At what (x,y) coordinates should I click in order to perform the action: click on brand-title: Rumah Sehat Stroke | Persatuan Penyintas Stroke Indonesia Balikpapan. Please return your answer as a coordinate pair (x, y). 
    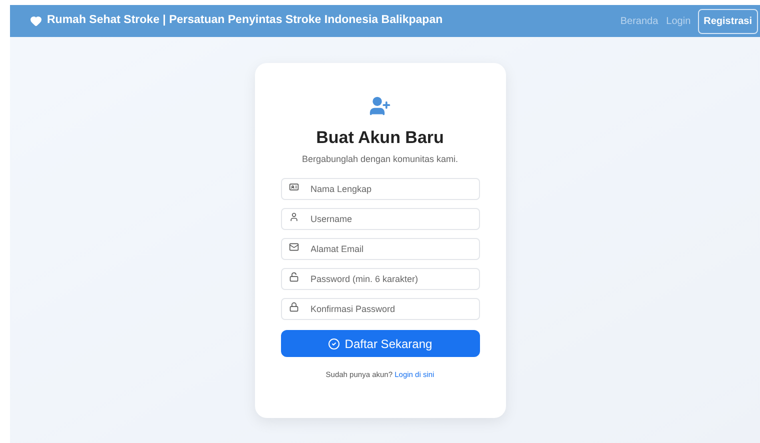
    Looking at the image, I should click on (245, 21).